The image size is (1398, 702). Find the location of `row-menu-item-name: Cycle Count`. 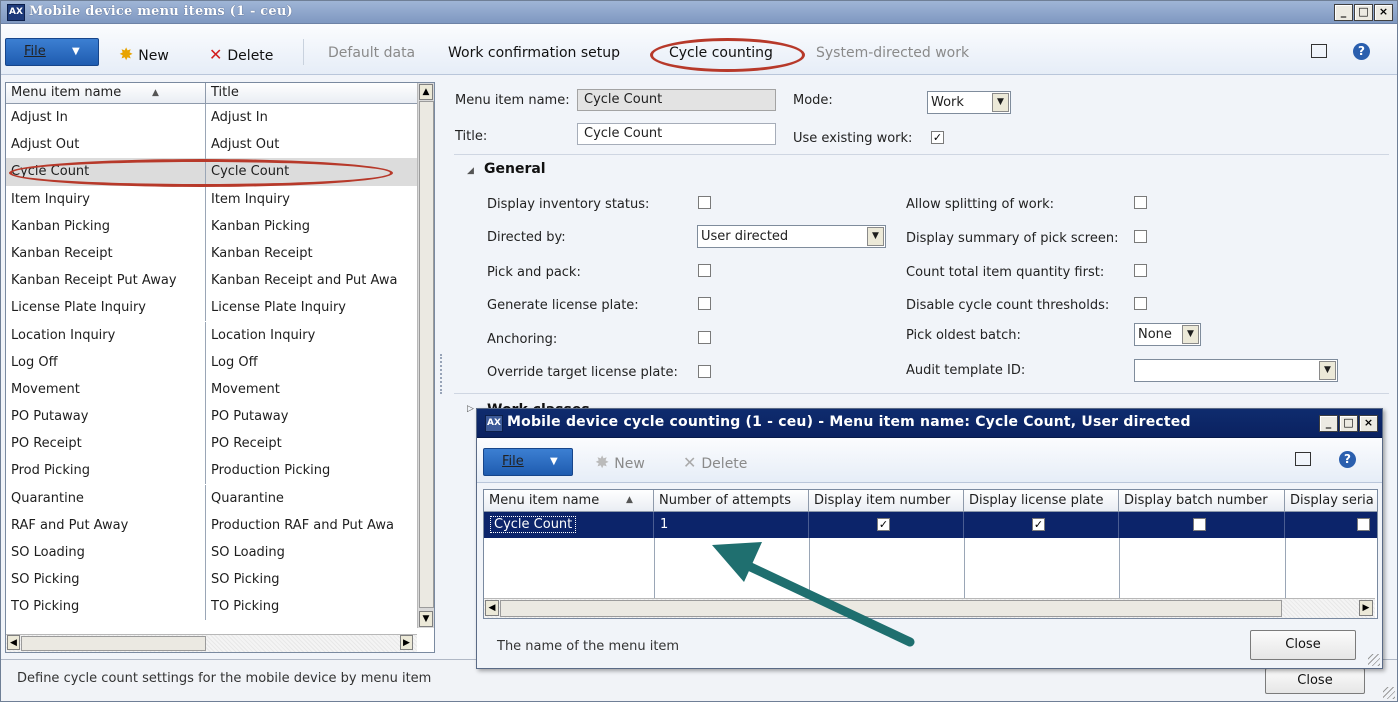

row-menu-item-name: Cycle Count is located at coordinates (569, 525).